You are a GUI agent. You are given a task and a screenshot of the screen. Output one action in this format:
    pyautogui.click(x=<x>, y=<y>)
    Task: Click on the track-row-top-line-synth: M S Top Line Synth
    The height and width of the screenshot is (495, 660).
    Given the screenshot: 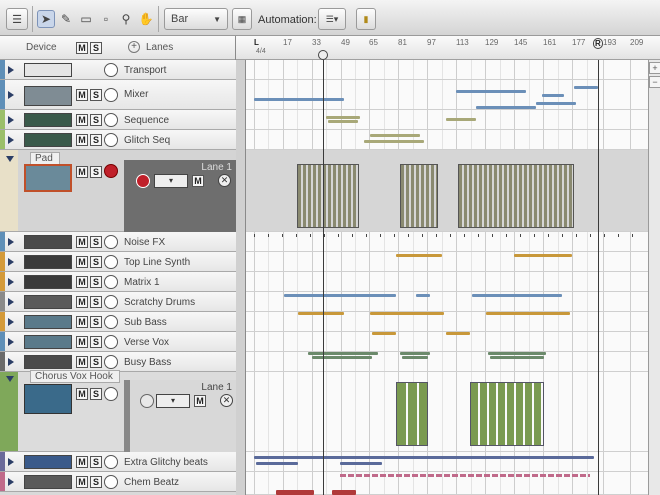 What is the action you would take?
    pyautogui.click(x=118, y=262)
    